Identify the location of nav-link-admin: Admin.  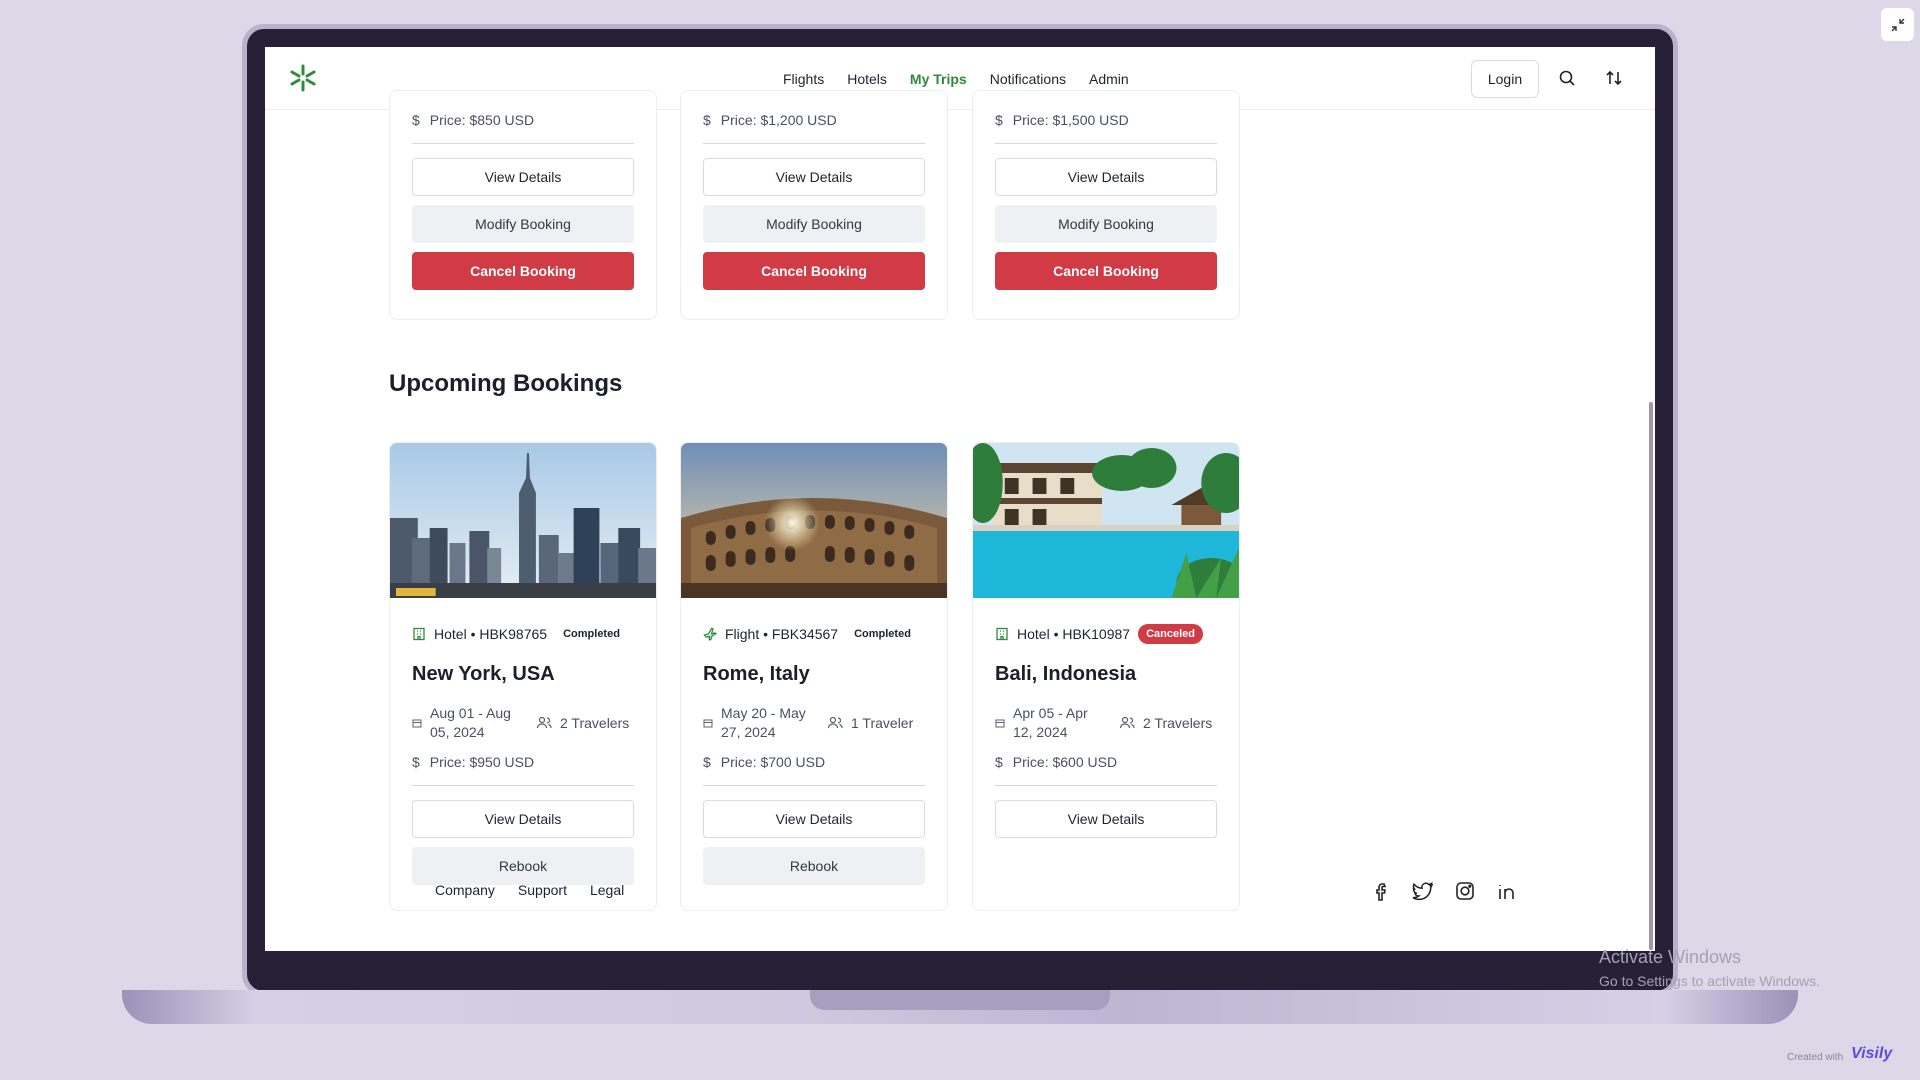
(1109, 79).